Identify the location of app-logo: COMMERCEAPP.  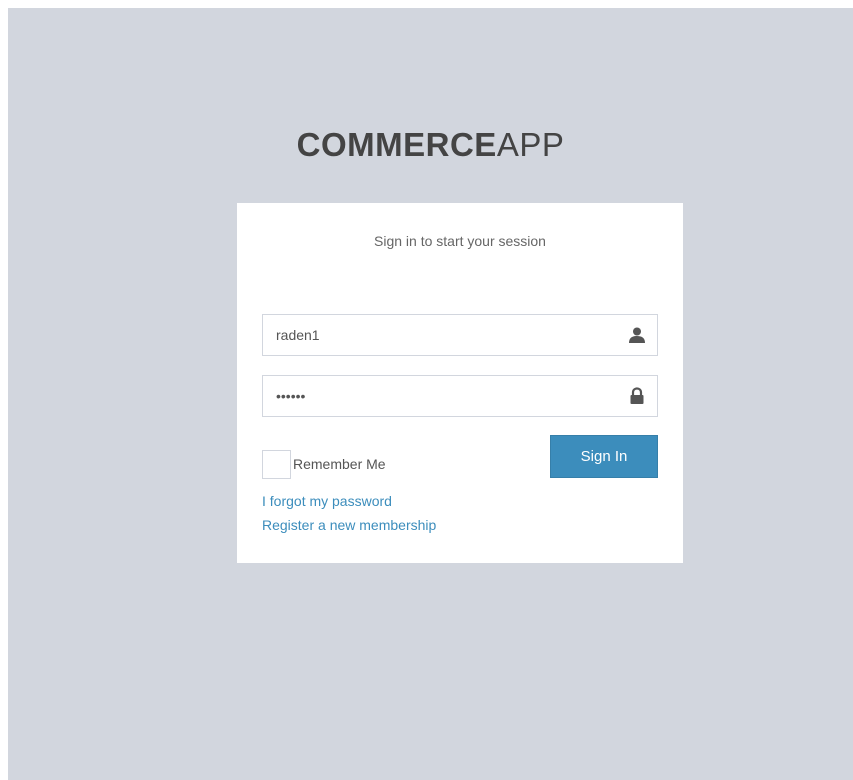
(430, 145).